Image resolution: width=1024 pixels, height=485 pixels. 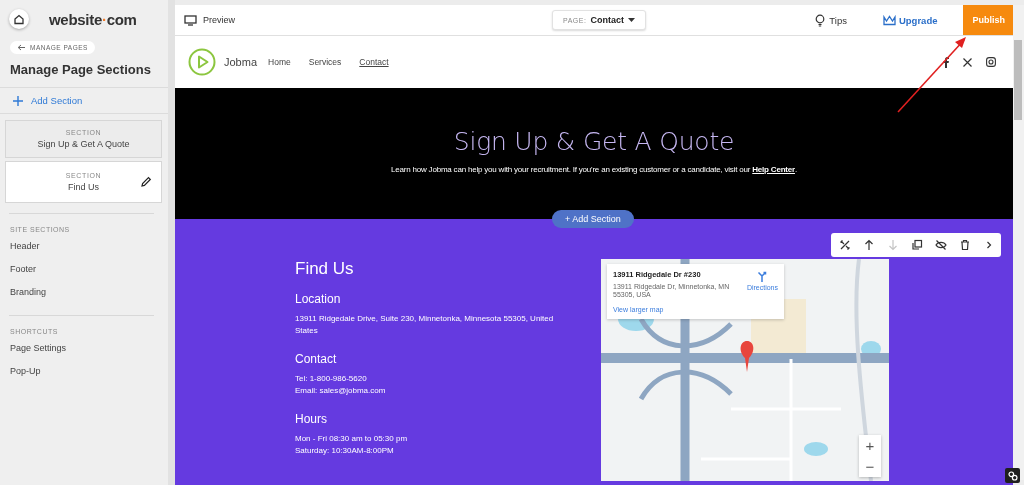 I want to click on info-heading: Contact, so click(x=316, y=359).